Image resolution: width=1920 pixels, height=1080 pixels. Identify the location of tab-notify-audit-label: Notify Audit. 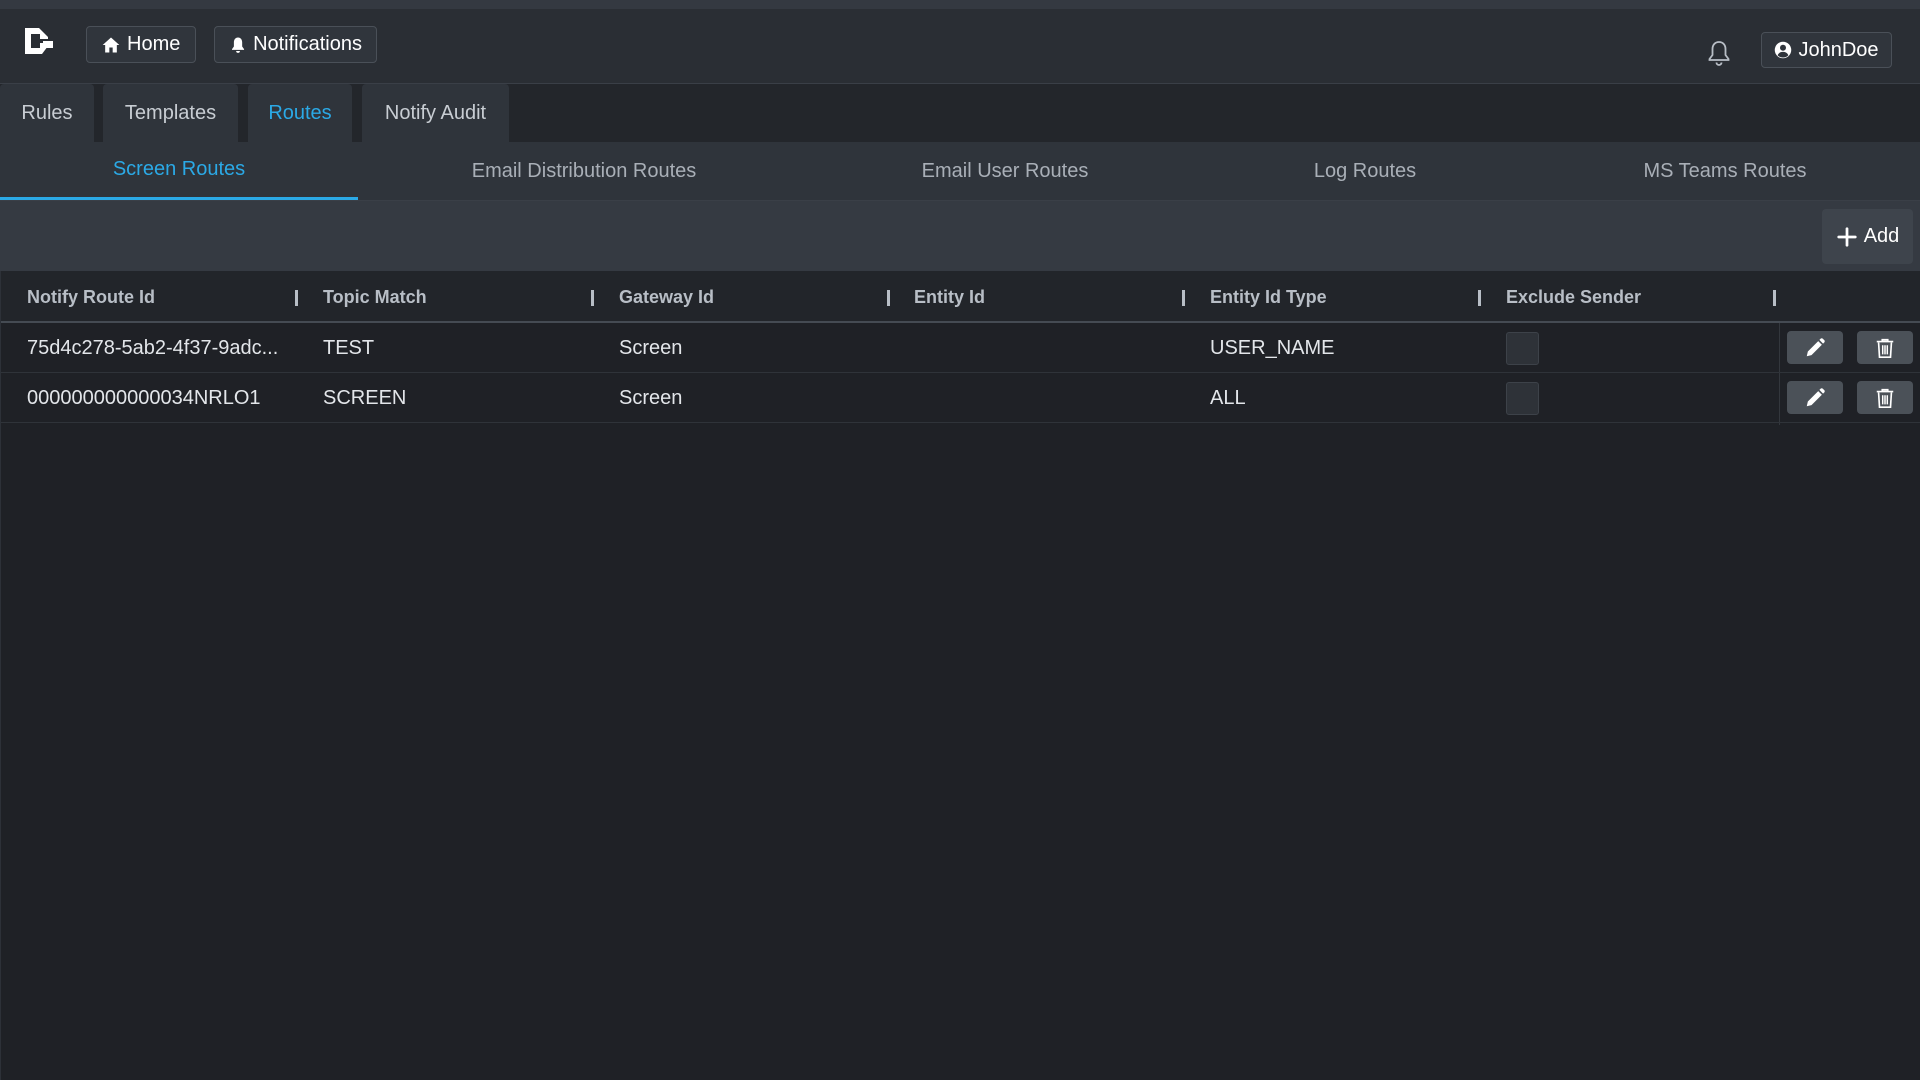
(435, 112).